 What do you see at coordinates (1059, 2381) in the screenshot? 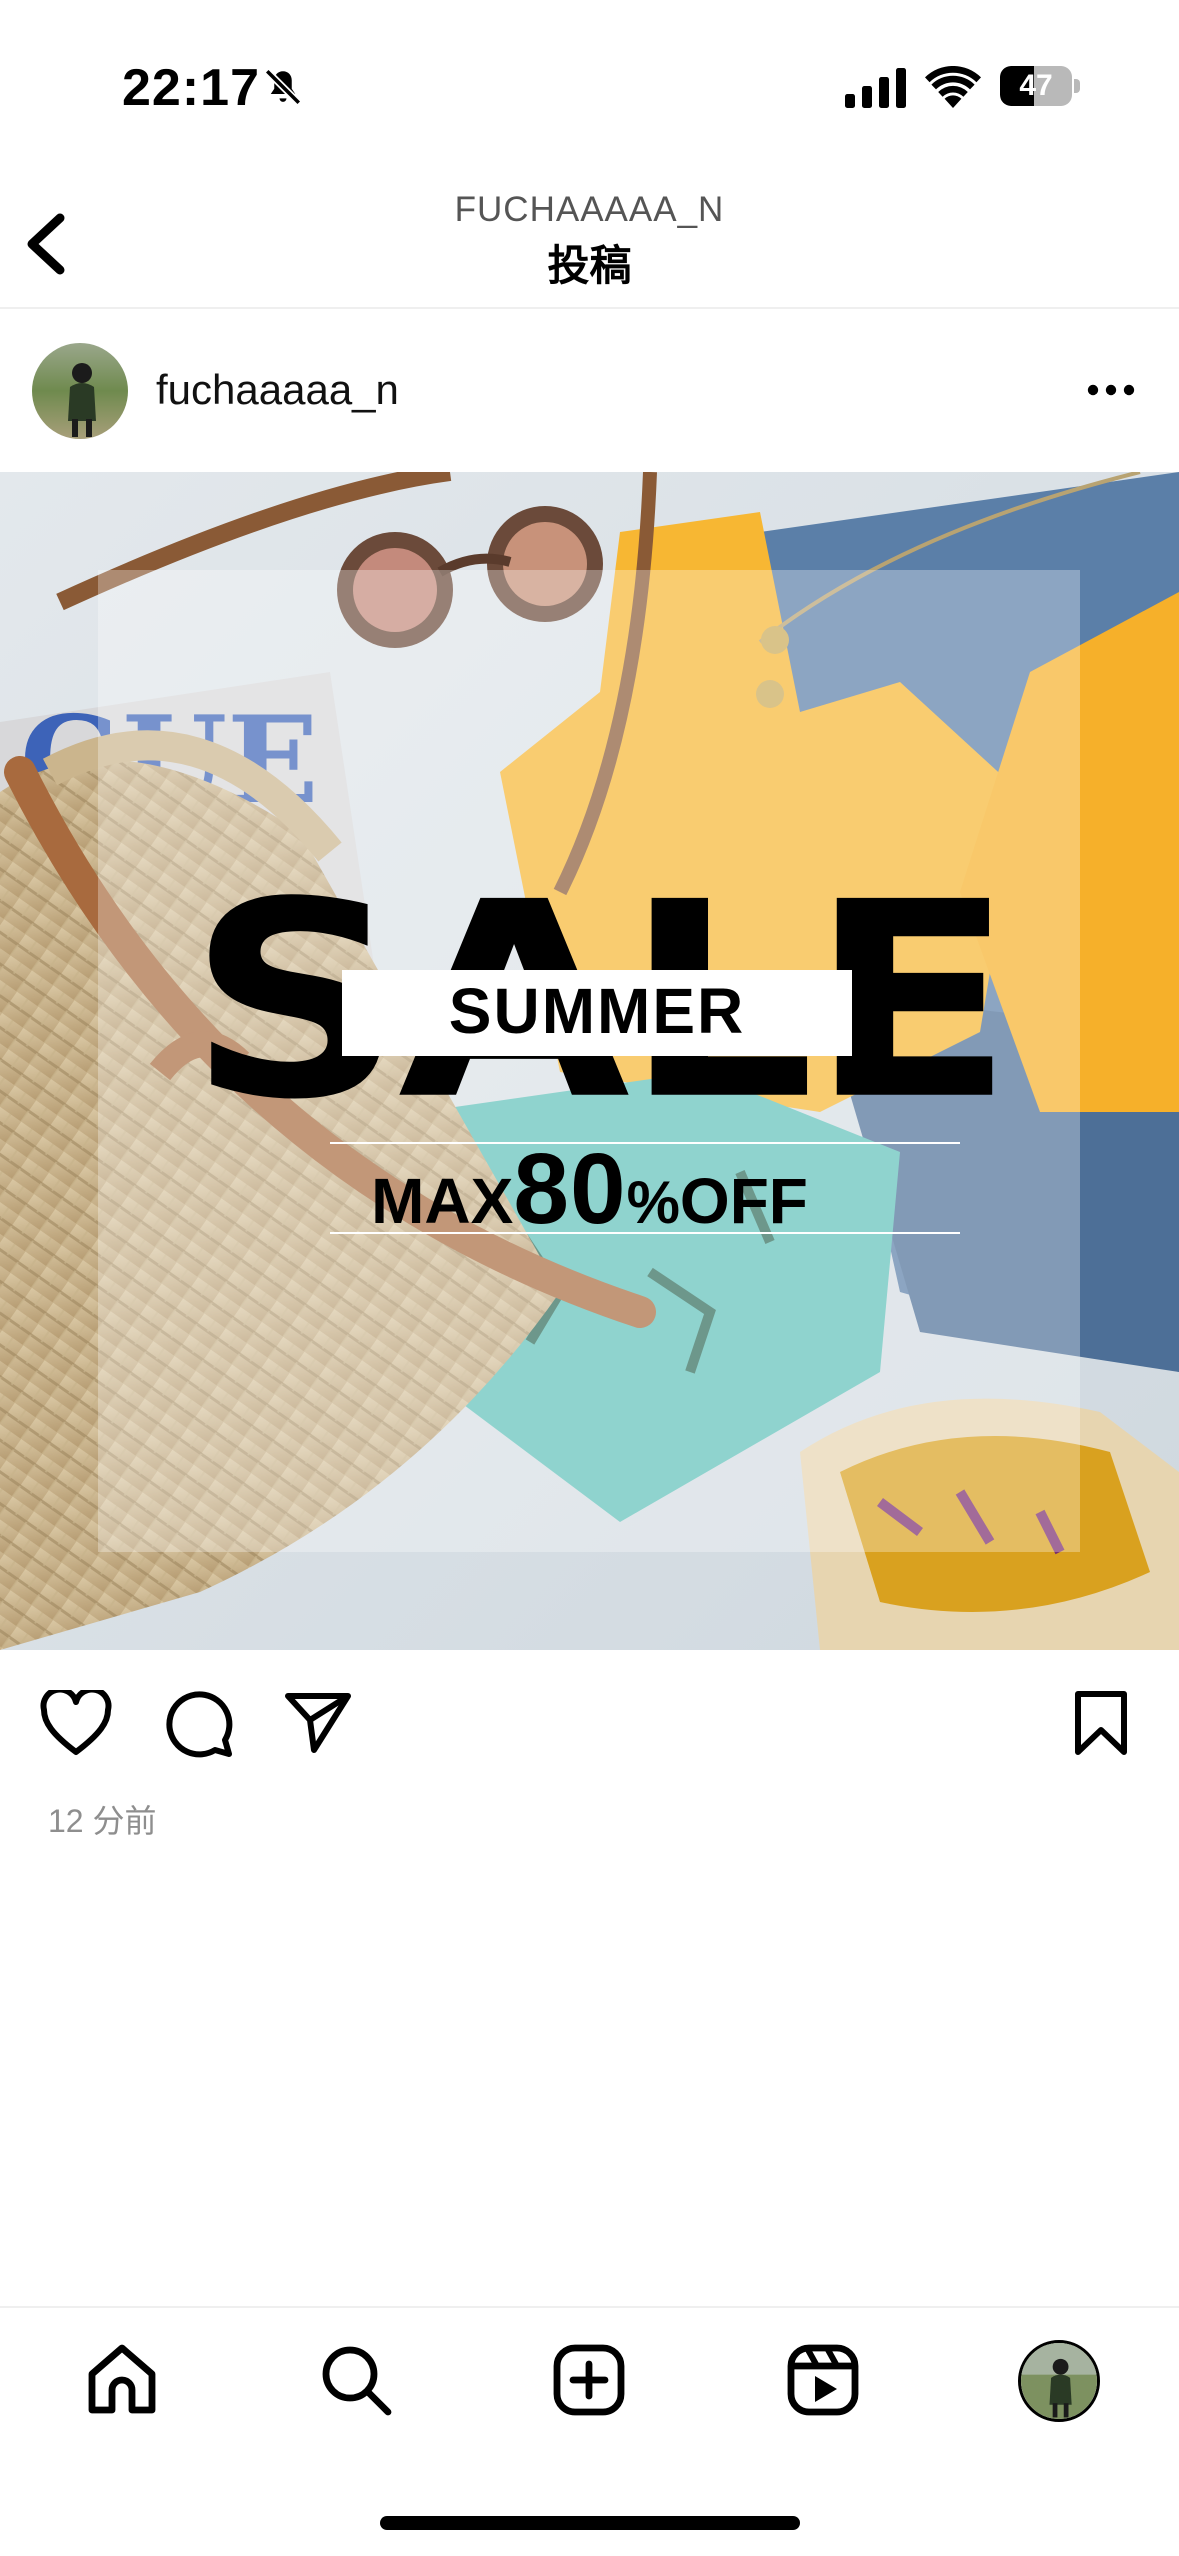
I see `profile-avatar` at bounding box center [1059, 2381].